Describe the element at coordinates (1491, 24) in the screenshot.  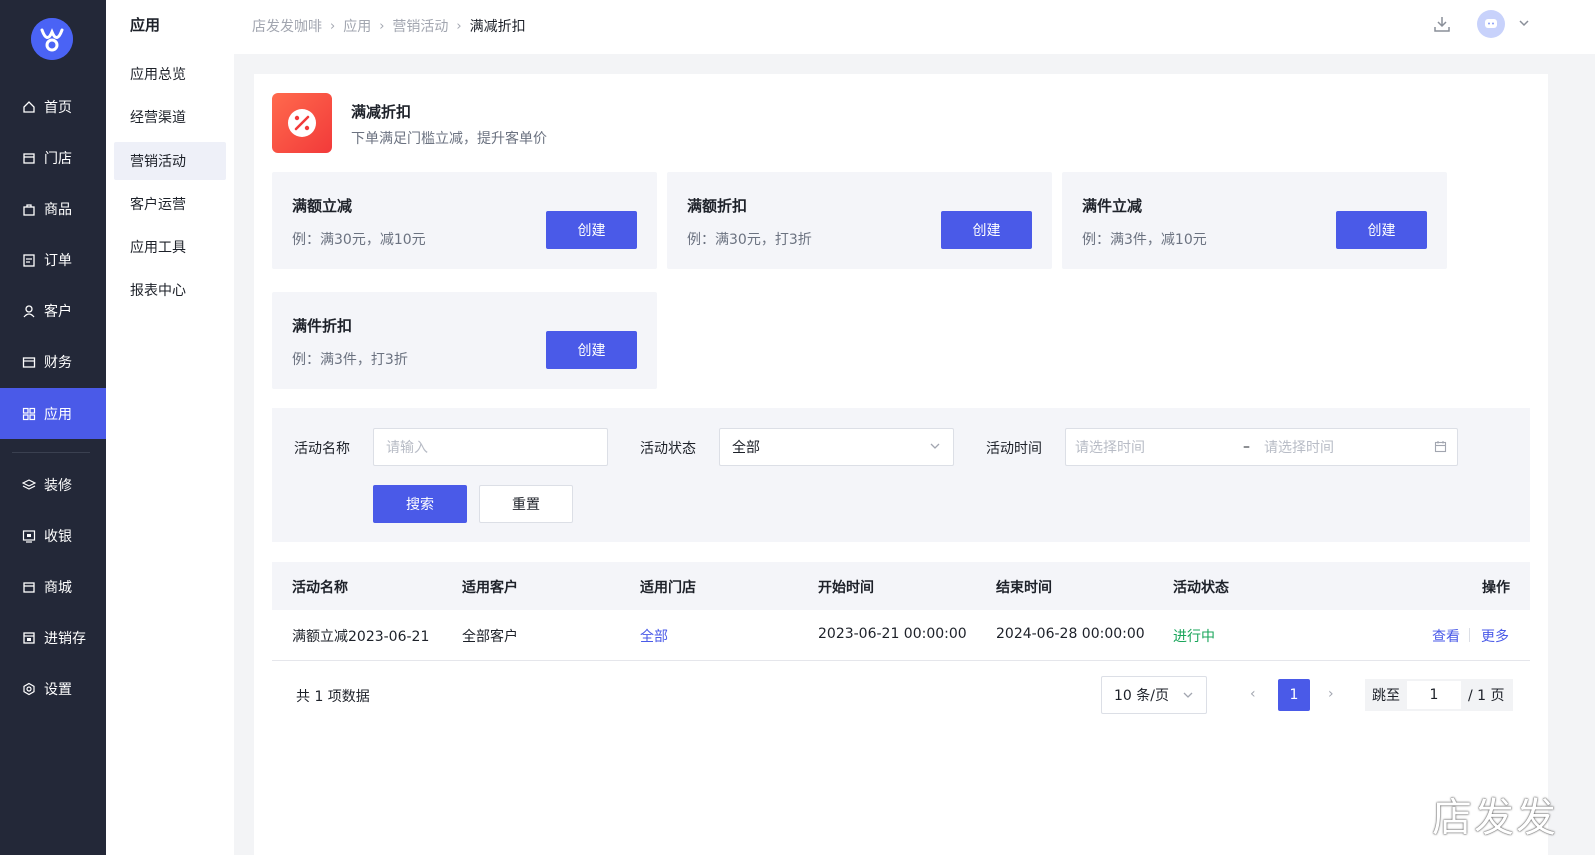
I see `avatar` at that location.